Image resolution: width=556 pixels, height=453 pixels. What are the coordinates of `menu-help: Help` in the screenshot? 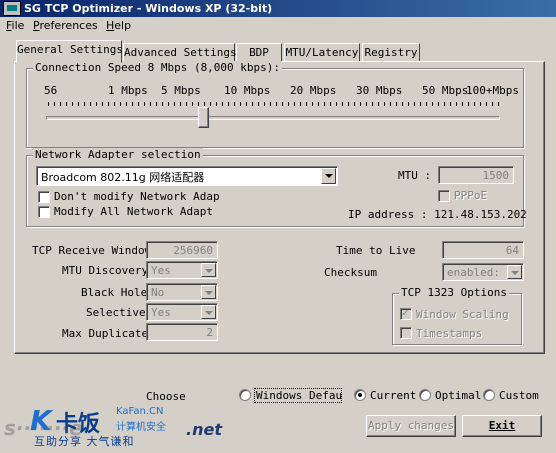 It's located at (118, 25).